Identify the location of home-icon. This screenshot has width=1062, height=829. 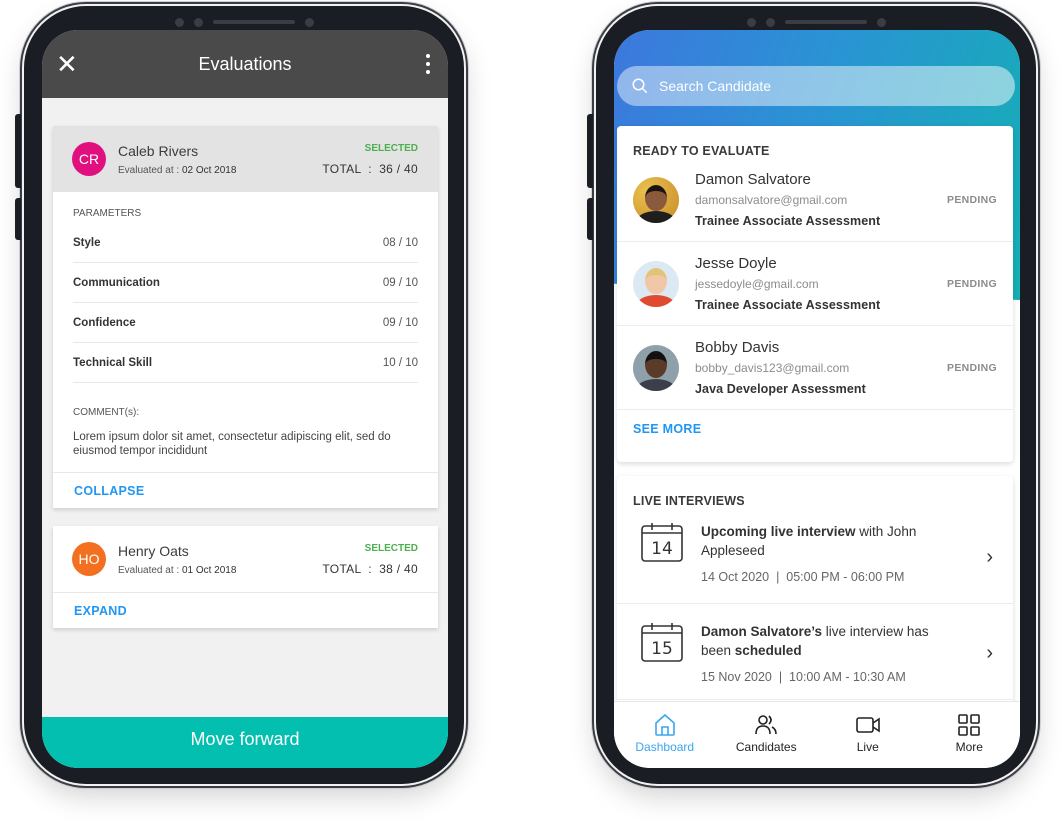
(664, 724).